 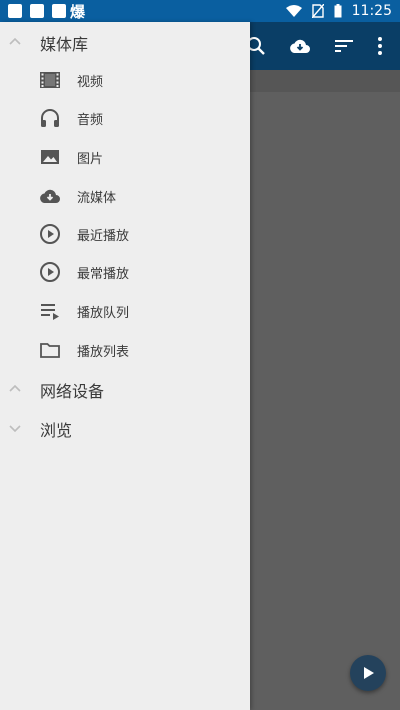 I want to click on headphones-icon, so click(x=50, y=118).